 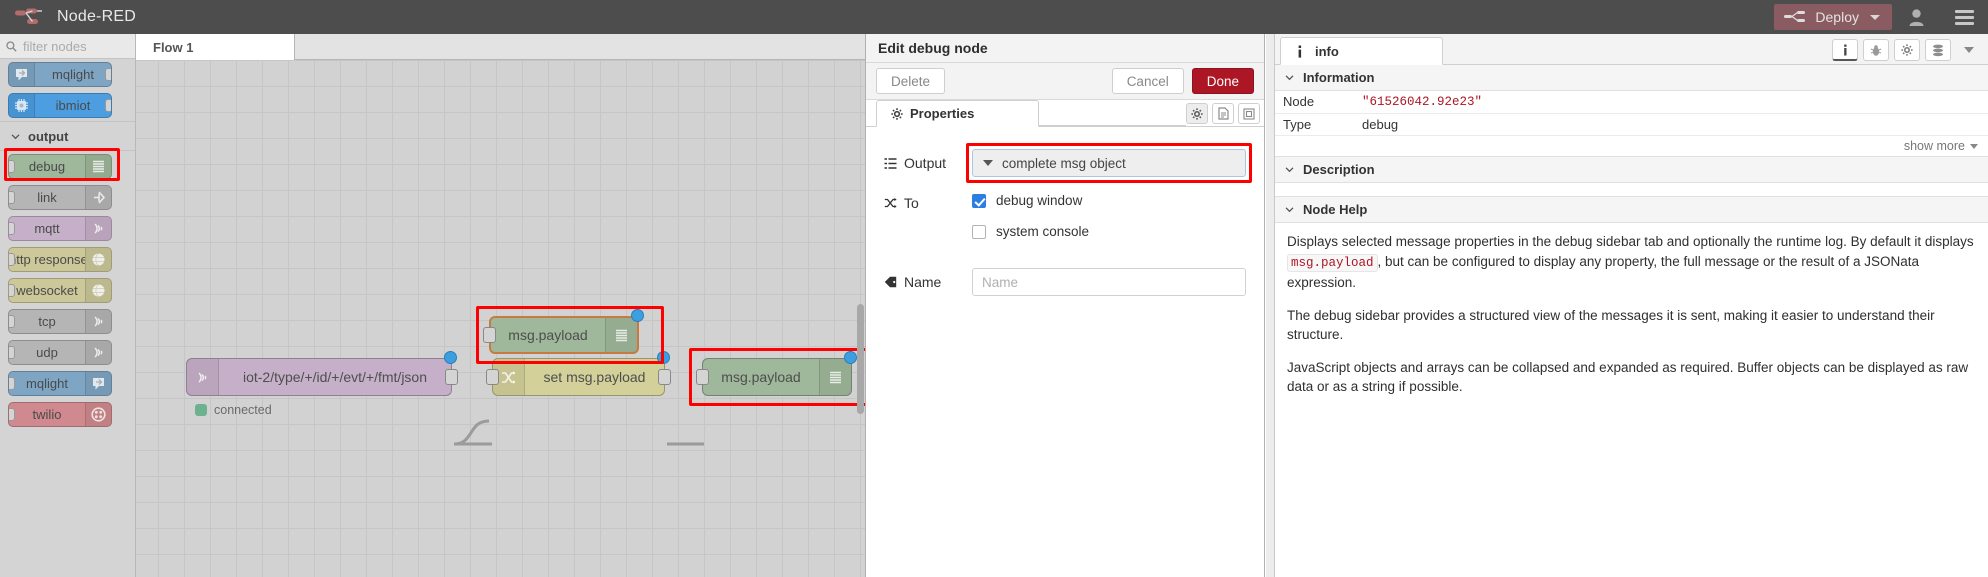 What do you see at coordinates (1938, 50) in the screenshot?
I see `sidebar-context-button` at bounding box center [1938, 50].